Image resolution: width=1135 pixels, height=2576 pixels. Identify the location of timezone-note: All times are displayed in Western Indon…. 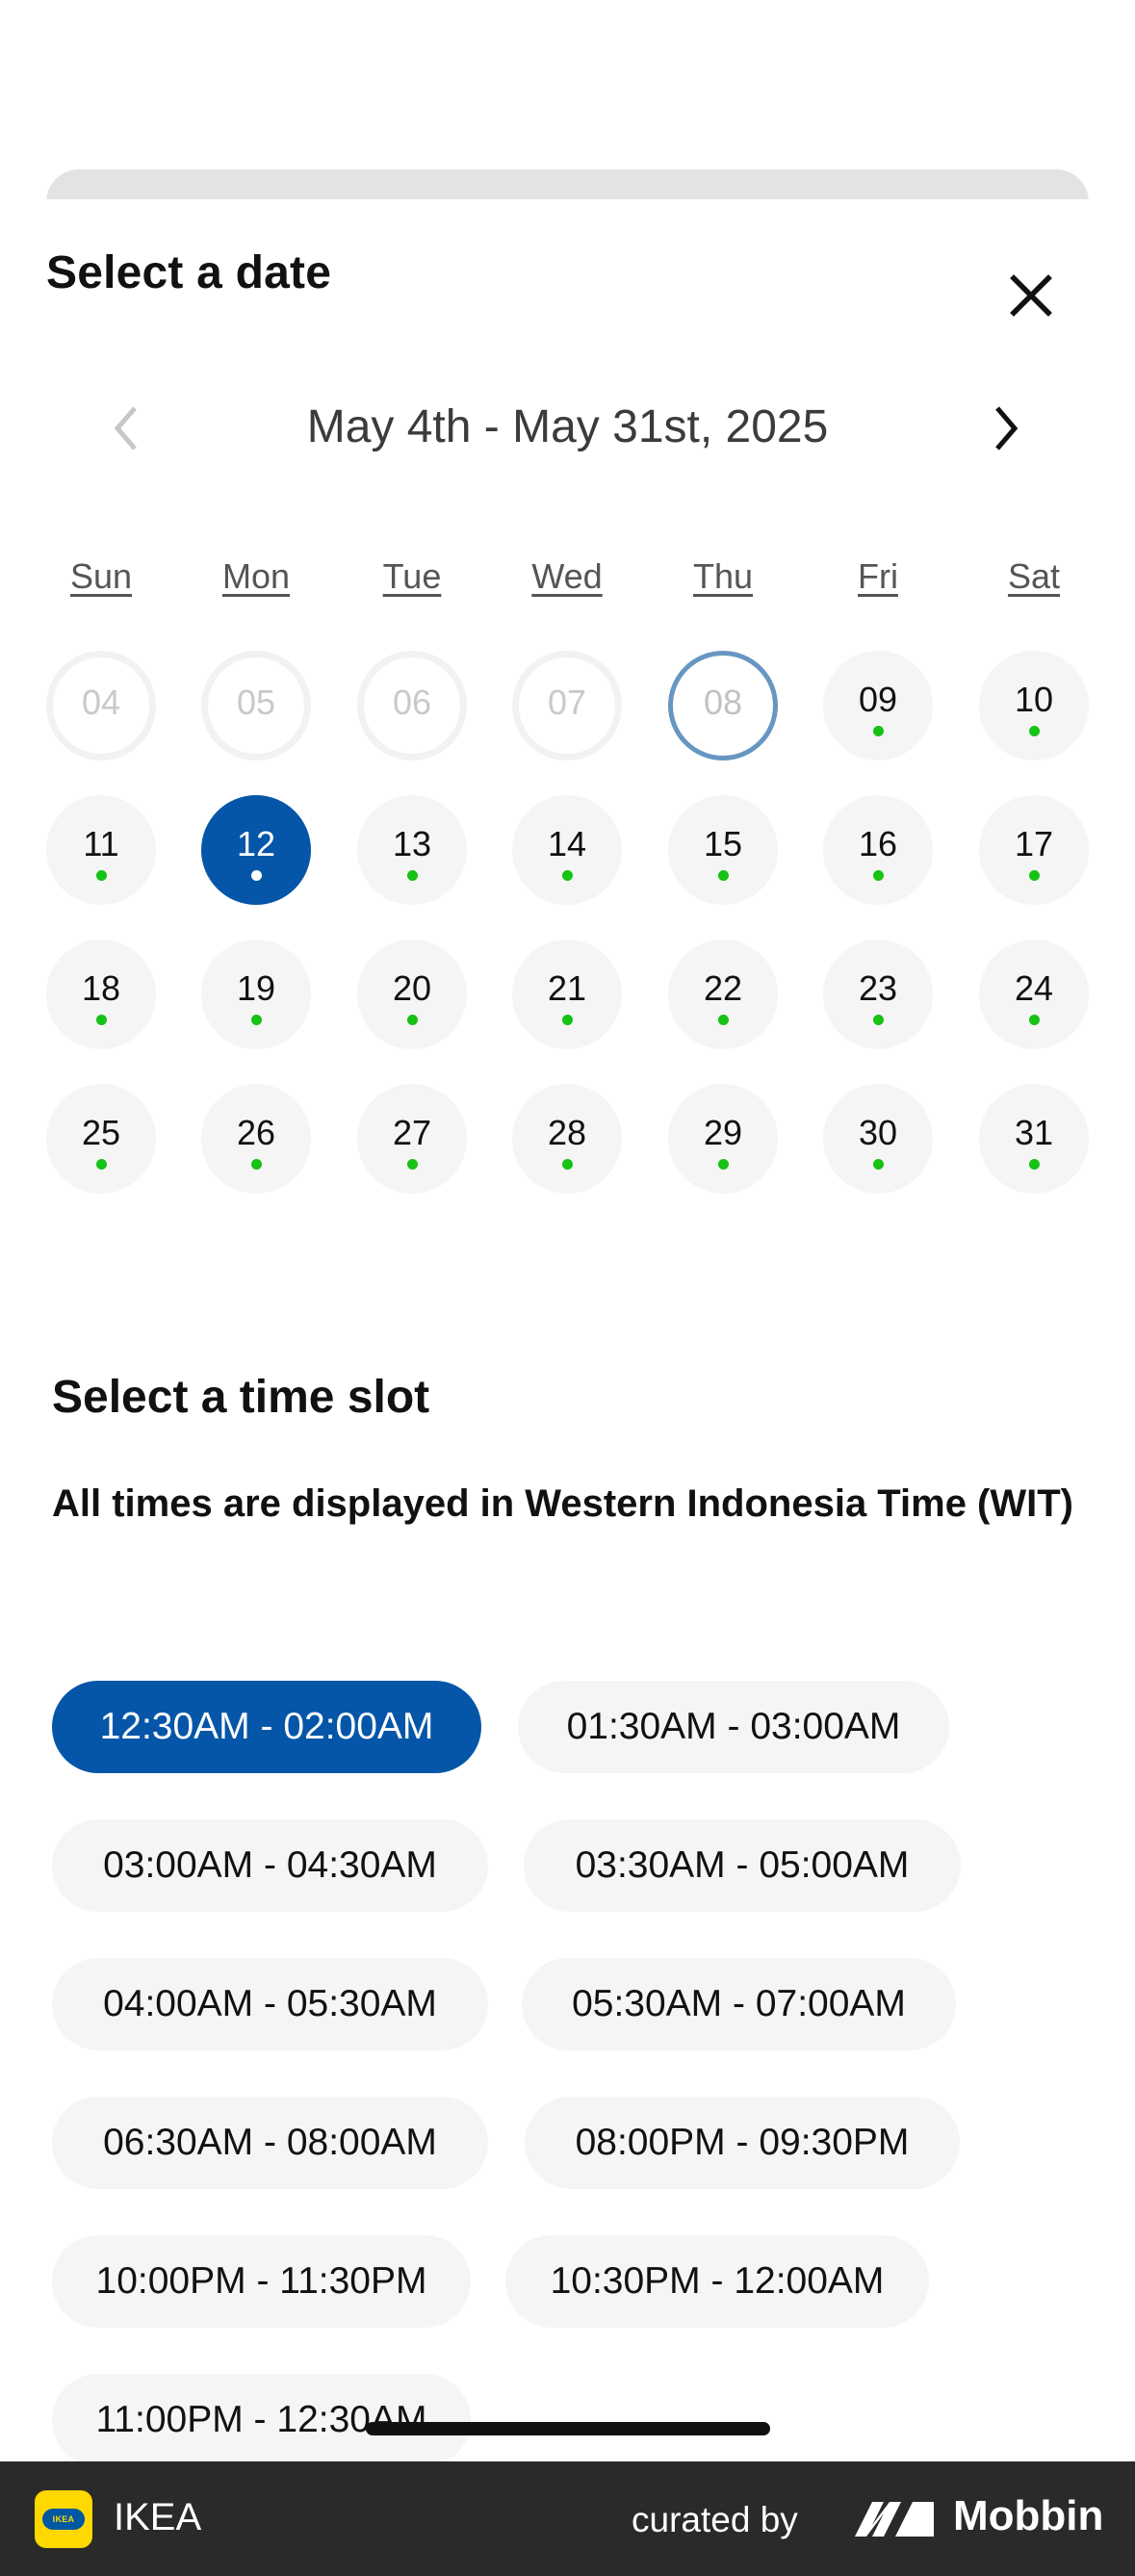
(562, 1504).